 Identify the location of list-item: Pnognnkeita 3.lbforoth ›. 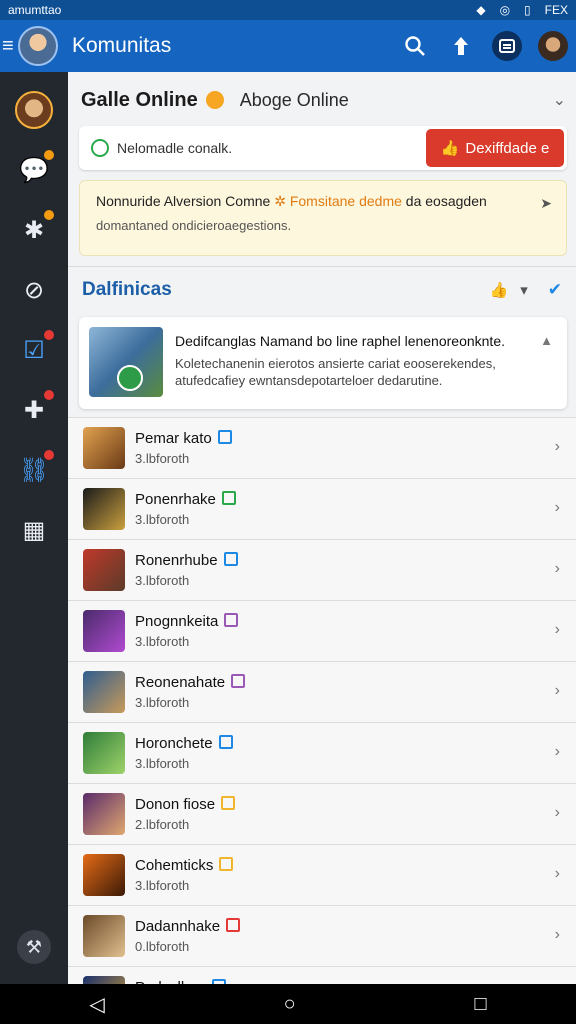
(322, 630).